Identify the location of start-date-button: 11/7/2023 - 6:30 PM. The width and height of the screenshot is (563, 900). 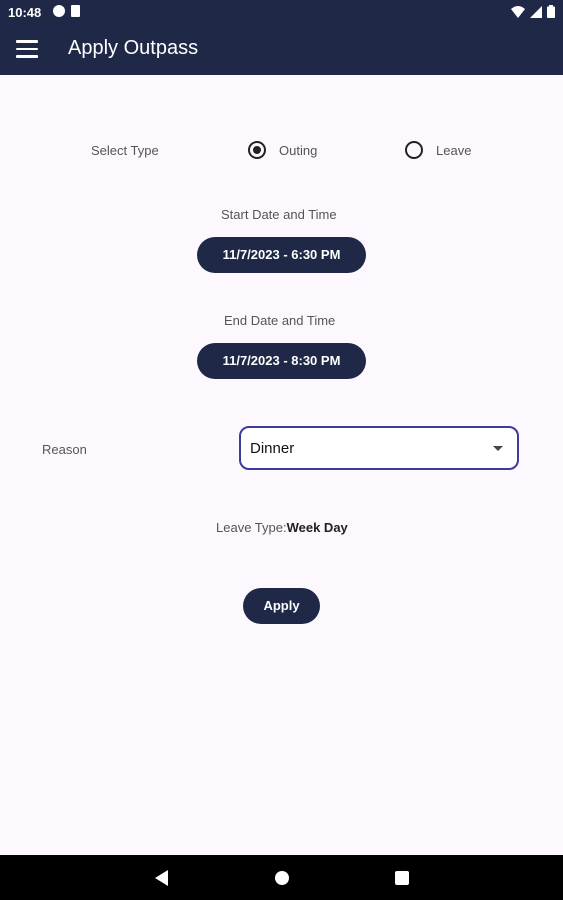
(281, 255).